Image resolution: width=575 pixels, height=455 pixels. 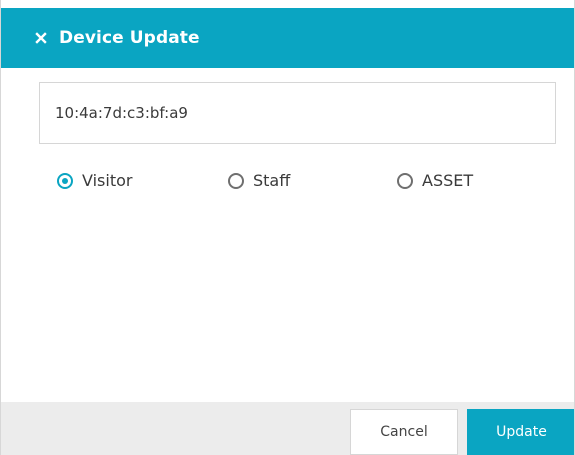 What do you see at coordinates (41, 38) in the screenshot?
I see `close-icon` at bounding box center [41, 38].